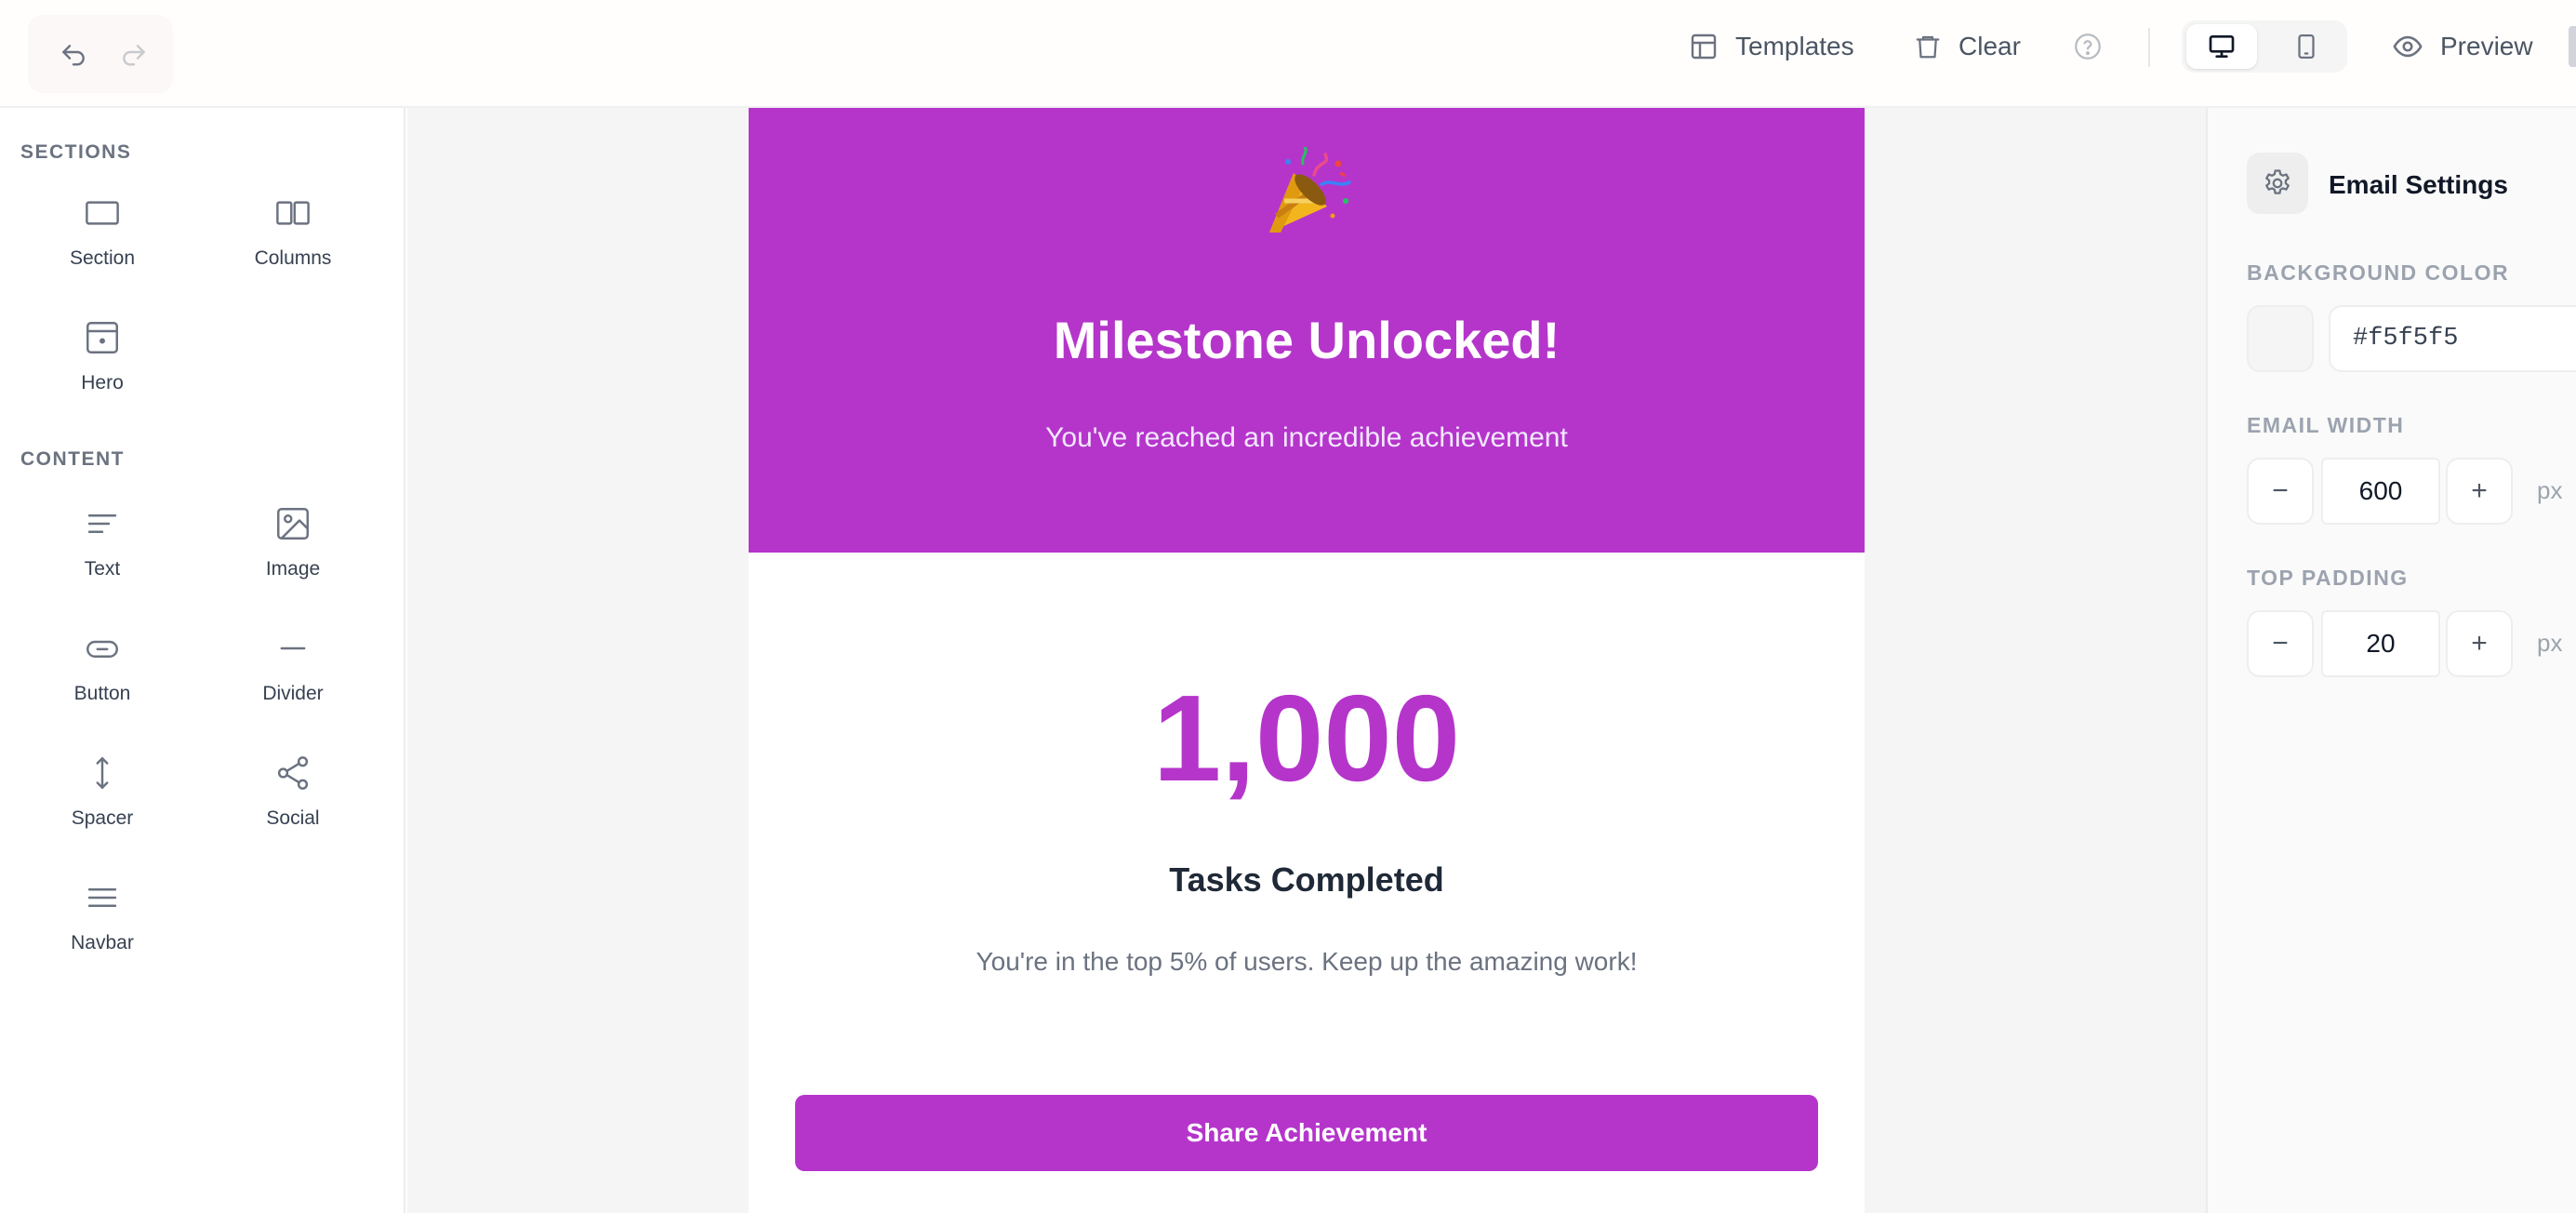 The height and width of the screenshot is (1213, 2576). Describe the element at coordinates (1288, 54) in the screenshot. I see `top-toolbar: Templates Clear Preview` at that location.